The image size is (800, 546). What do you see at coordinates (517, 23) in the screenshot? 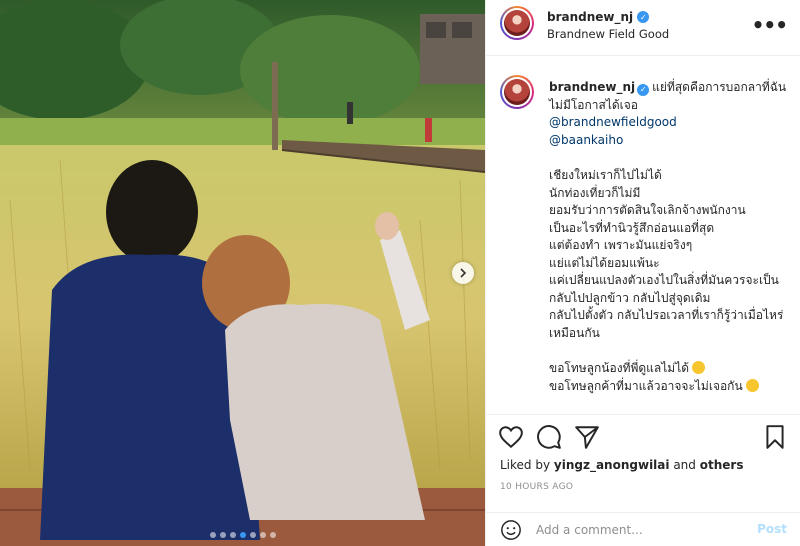
I see `author-avatar` at bounding box center [517, 23].